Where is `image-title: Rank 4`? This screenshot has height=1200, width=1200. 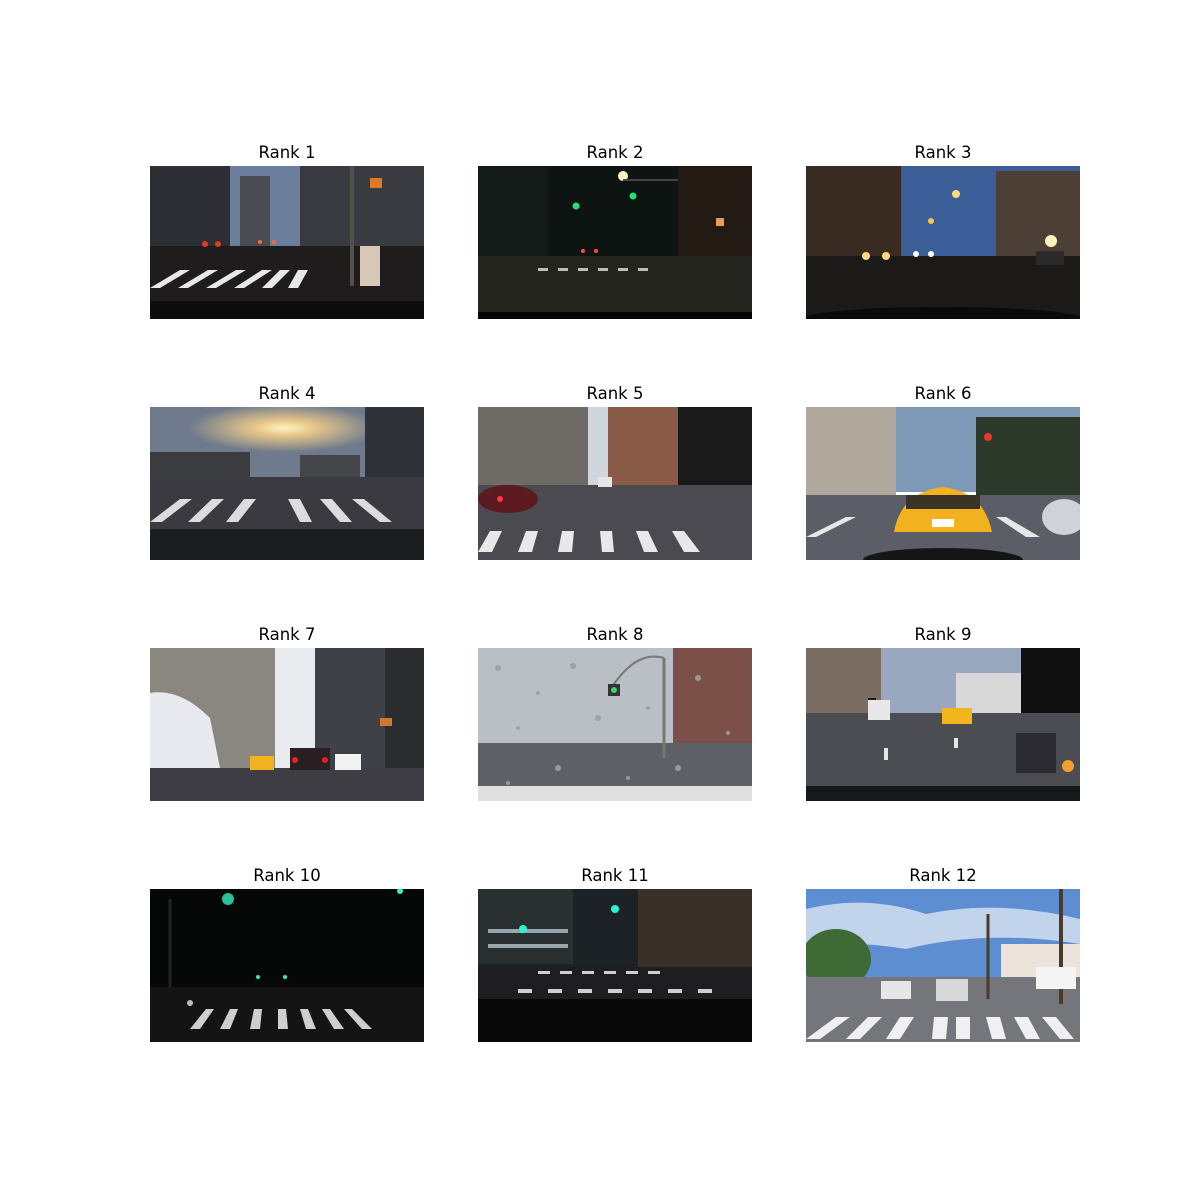 image-title: Rank 4 is located at coordinates (287, 393).